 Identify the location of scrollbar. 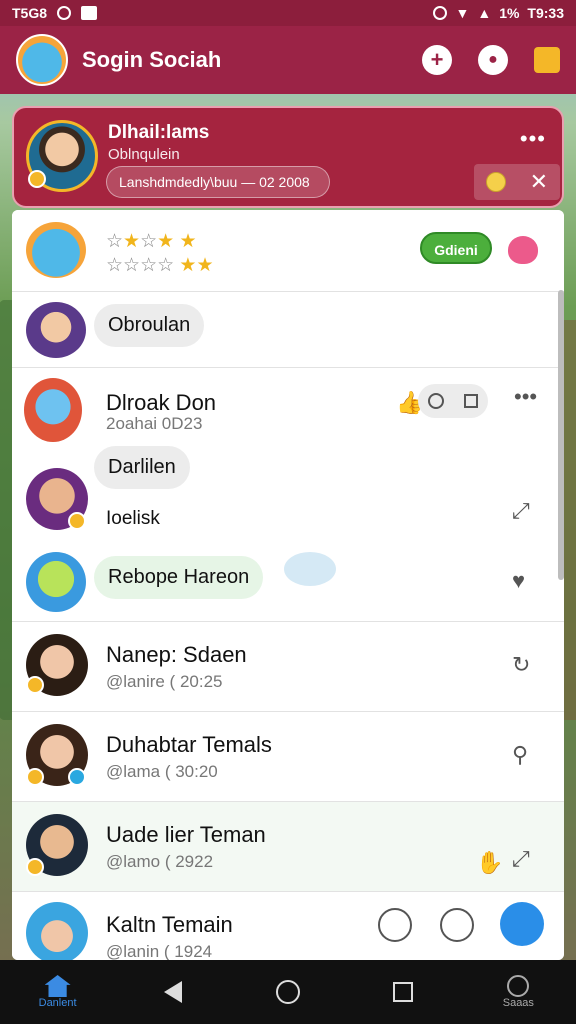
(561, 435).